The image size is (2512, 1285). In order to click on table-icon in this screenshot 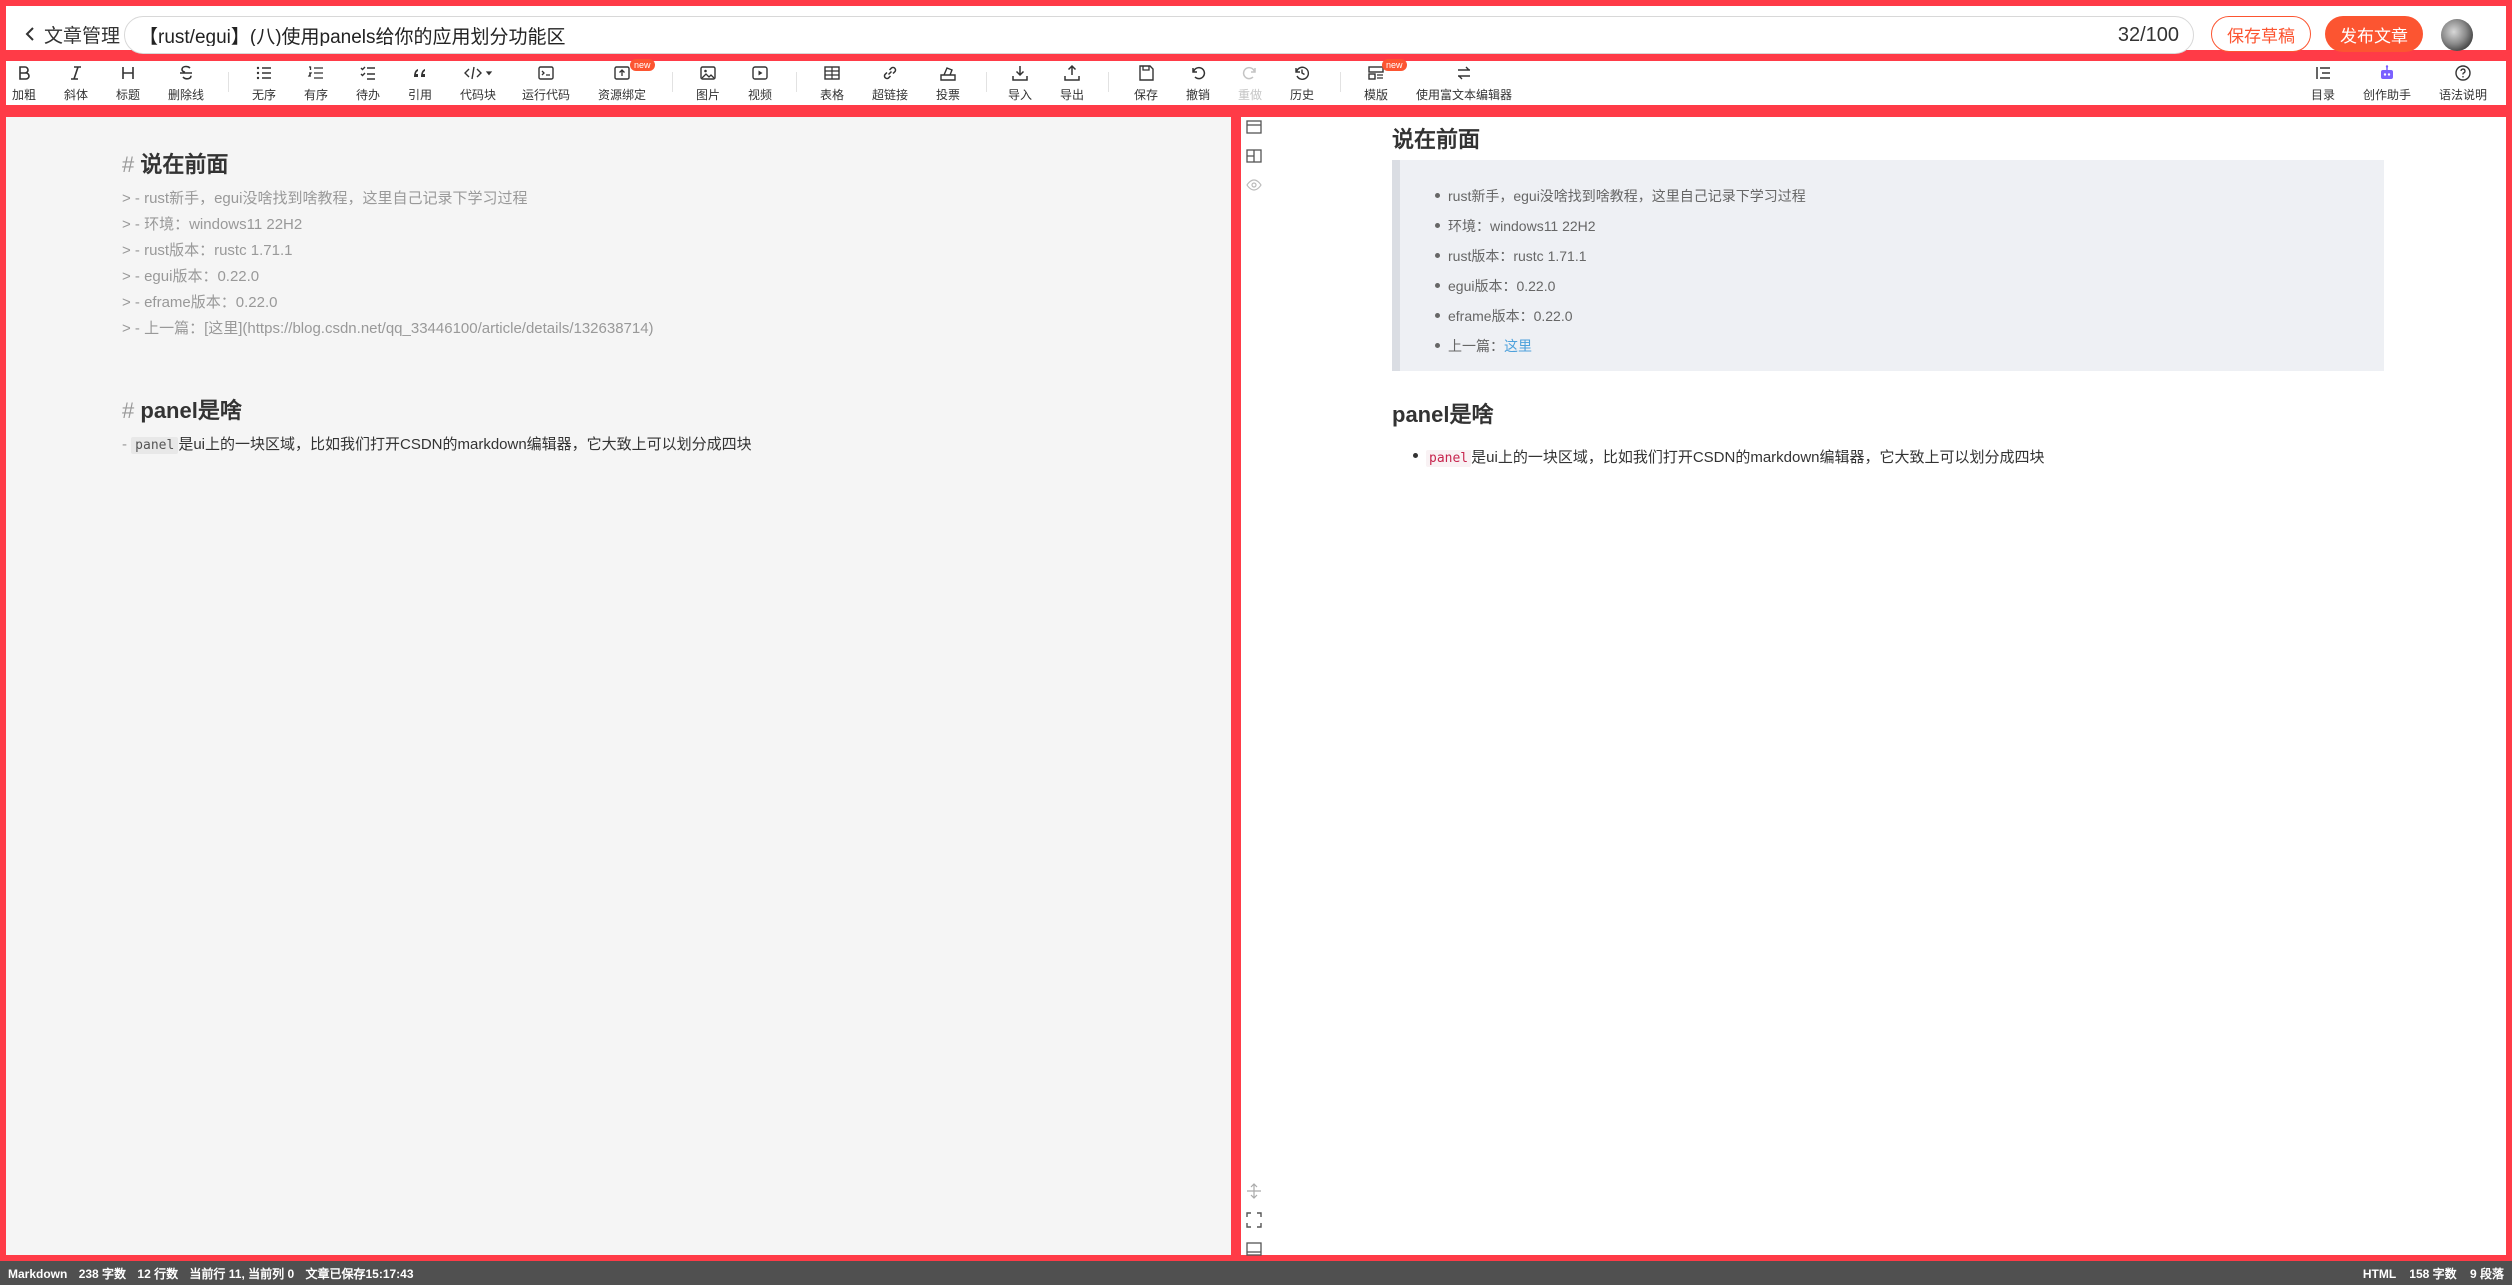, I will do `click(832, 73)`.